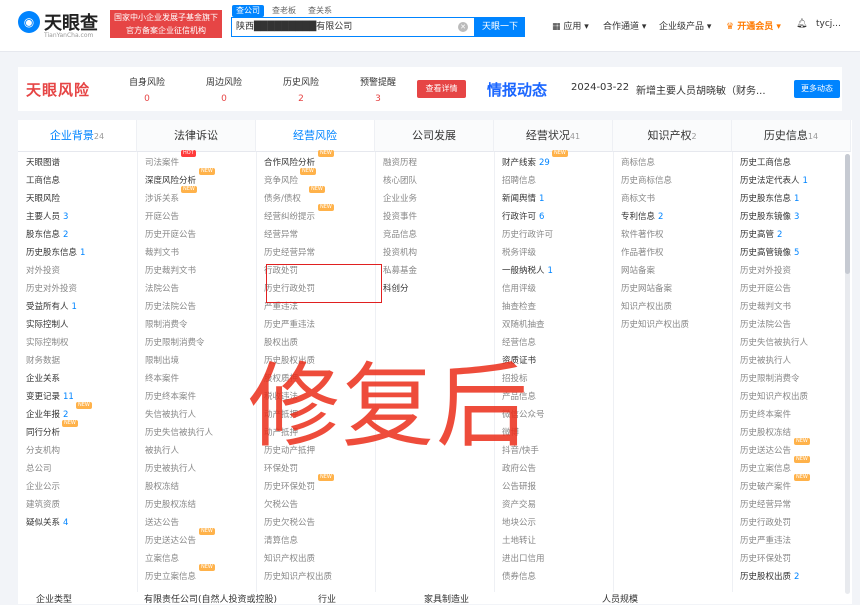 Image resolution: width=860 pixels, height=605 pixels. I want to click on category-item: 历史股权冻结, so click(196, 505).